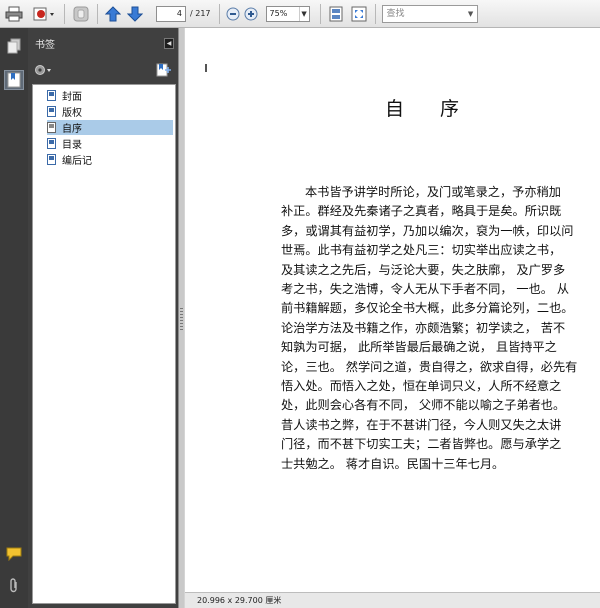 The width and height of the screenshot is (600, 608). I want to click on text-line: 世焉。此书有益初学之处凡三：切实举出应读之书，, so click(421, 250).